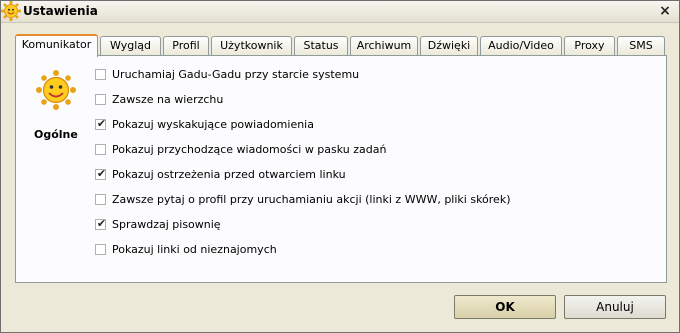 Image resolution: width=680 pixels, height=333 pixels. What do you see at coordinates (251, 45) in the screenshot?
I see `tab-uzytkownik: Użytkownik` at bounding box center [251, 45].